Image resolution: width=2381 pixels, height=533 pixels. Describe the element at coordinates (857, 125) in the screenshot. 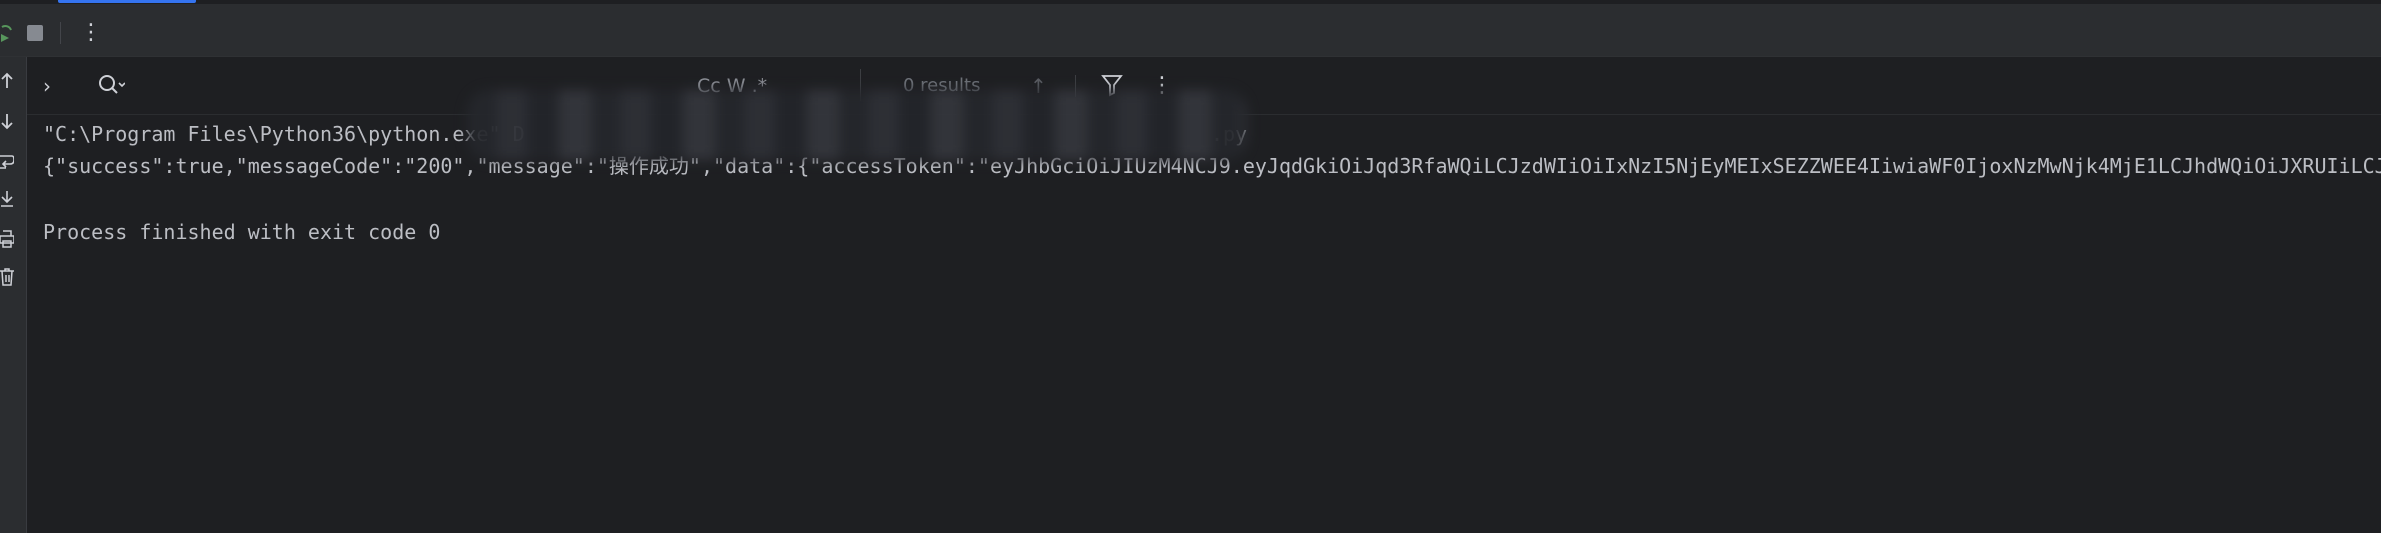

I see `redacted-region` at that location.